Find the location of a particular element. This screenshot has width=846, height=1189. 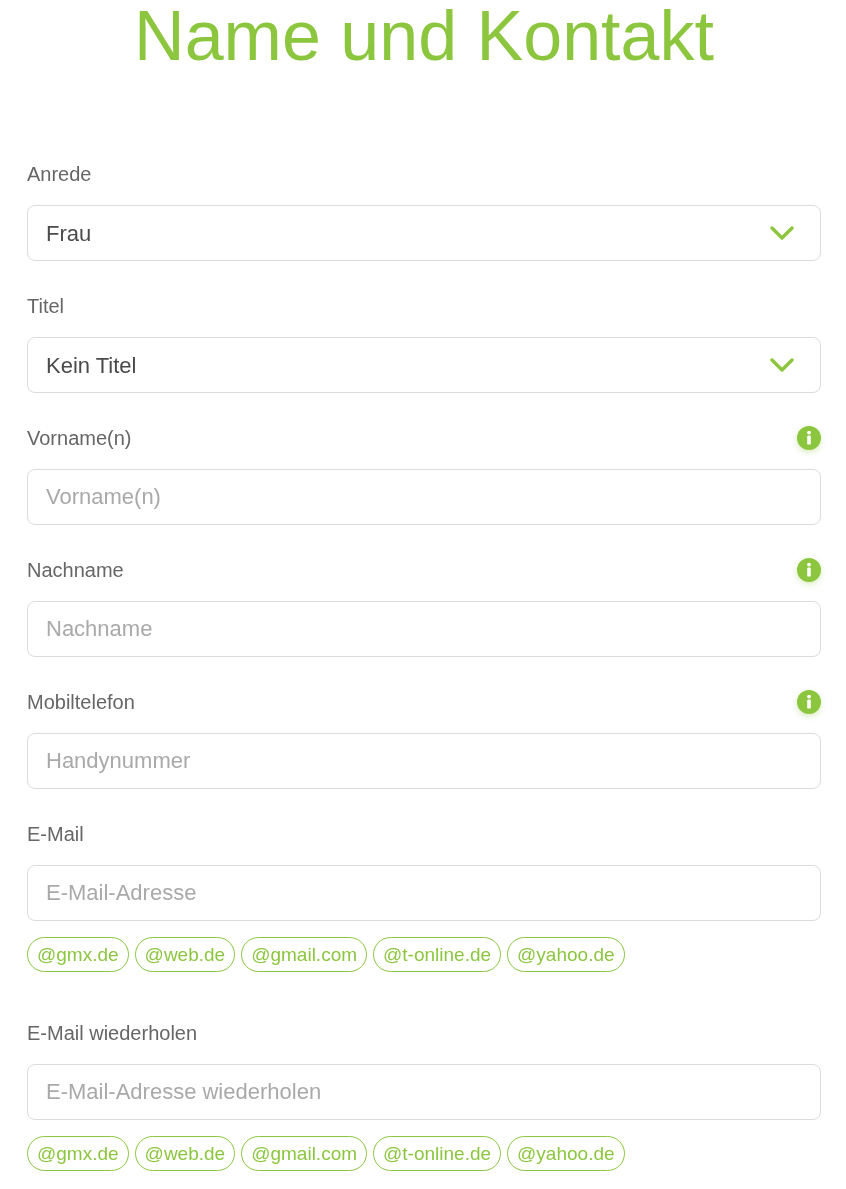

field-label: Mobiltelefon is located at coordinates (81, 702).